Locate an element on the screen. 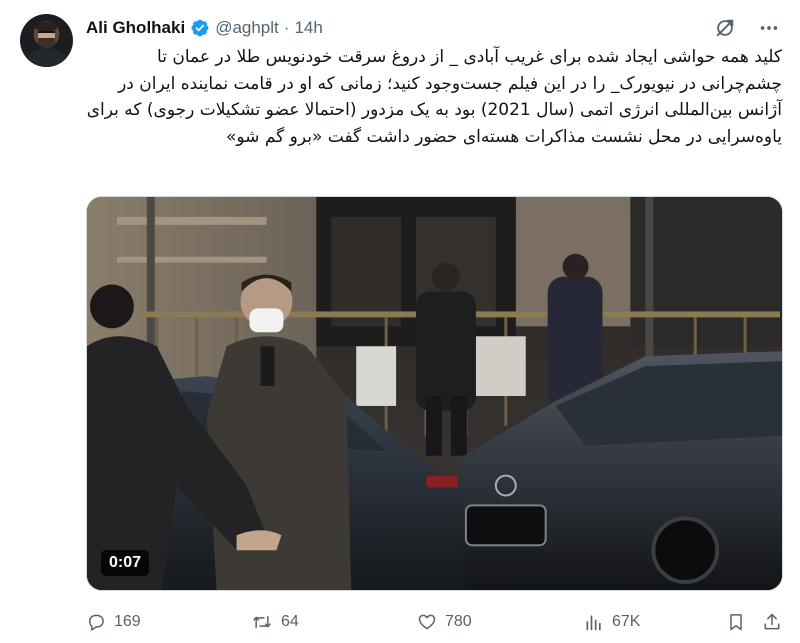 The height and width of the screenshot is (643, 800). video-duration: 0:07 is located at coordinates (125, 563).